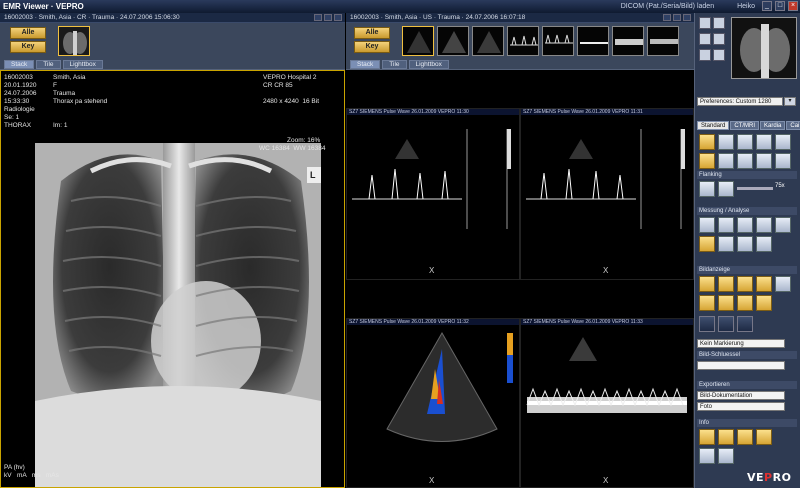  Describe the element at coordinates (707, 244) in the screenshot. I see `ellipse-roi-button` at that location.